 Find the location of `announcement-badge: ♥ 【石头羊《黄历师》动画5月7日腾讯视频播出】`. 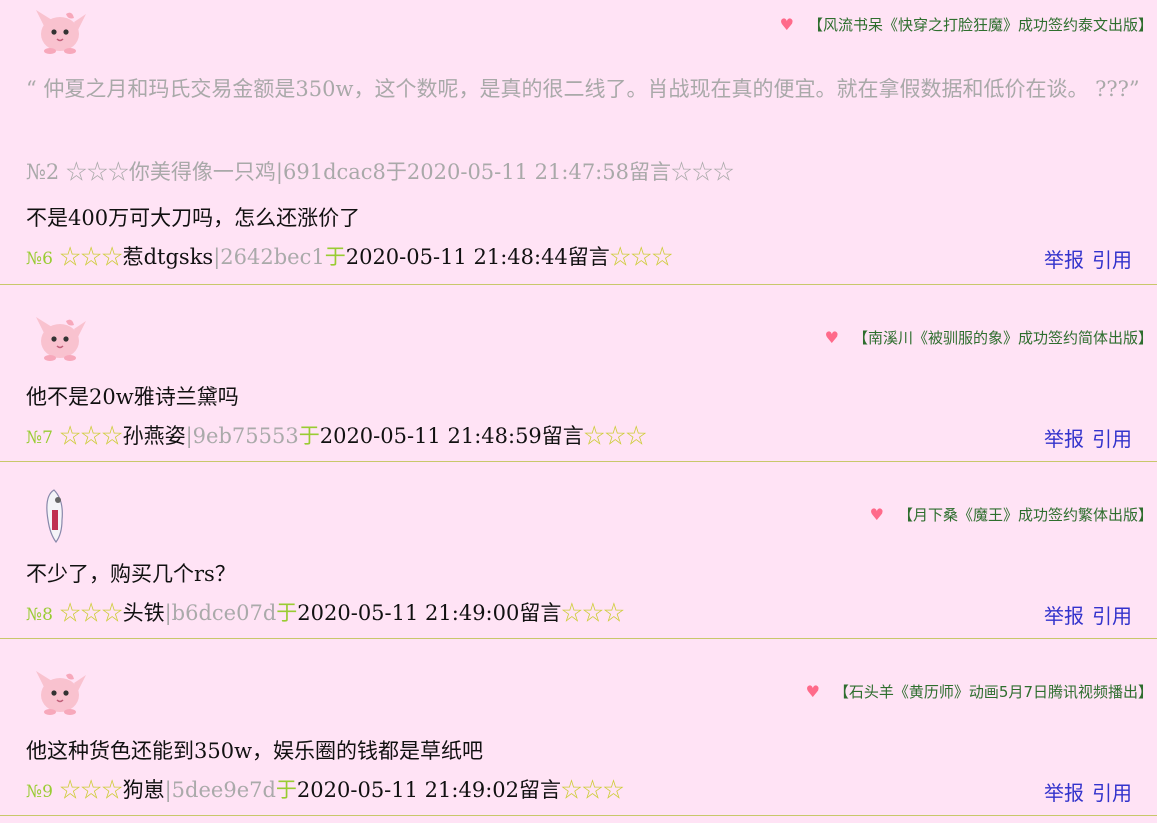

announcement-badge: ♥ 【石头羊《黄历师》动画5月7日腾讯视频播出】 is located at coordinates (979, 691).